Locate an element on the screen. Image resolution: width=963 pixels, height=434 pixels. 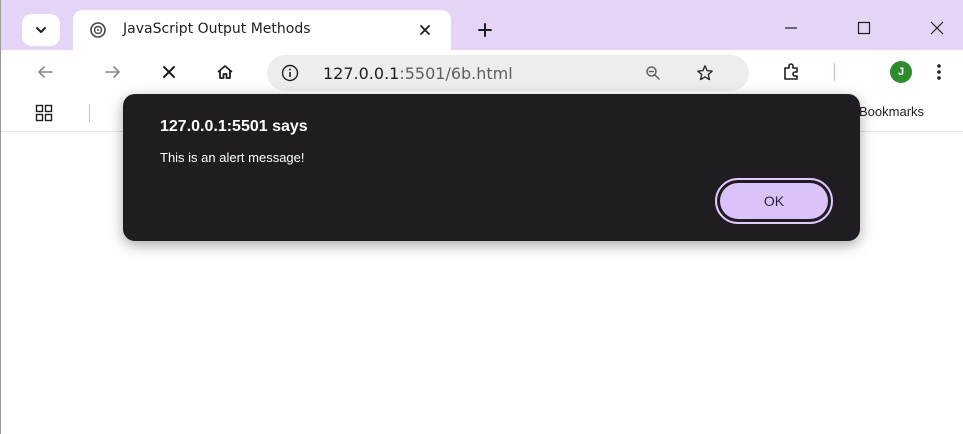
site-info-button is located at coordinates (290, 73).